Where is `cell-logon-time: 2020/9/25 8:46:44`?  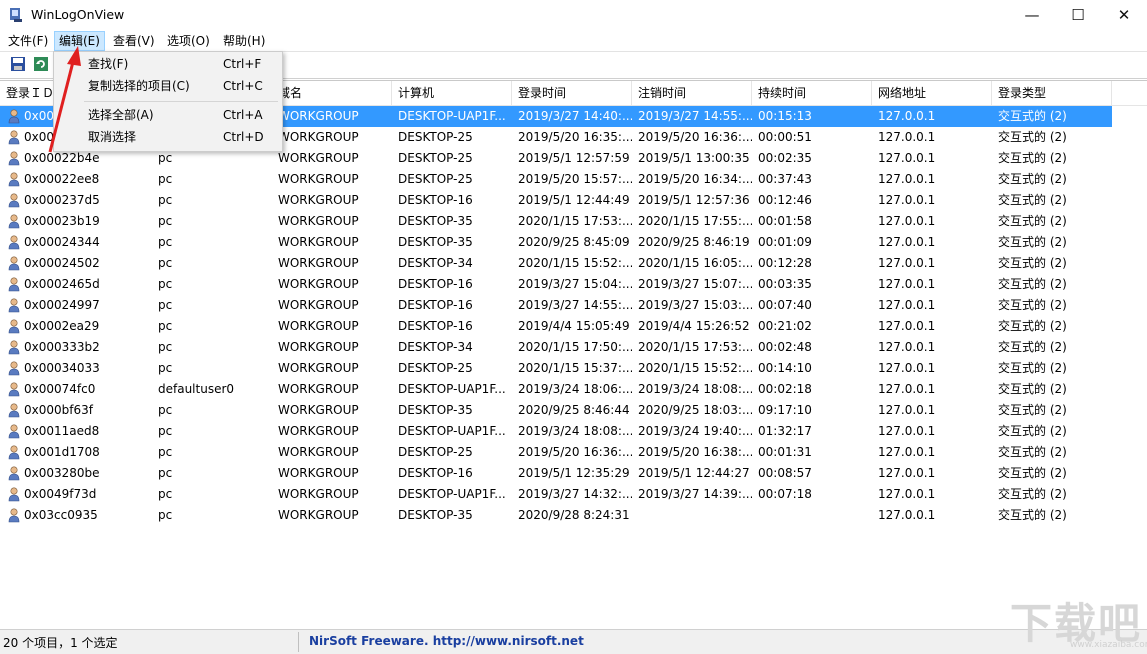 cell-logon-time: 2020/9/25 8:46:44 is located at coordinates (574, 410).